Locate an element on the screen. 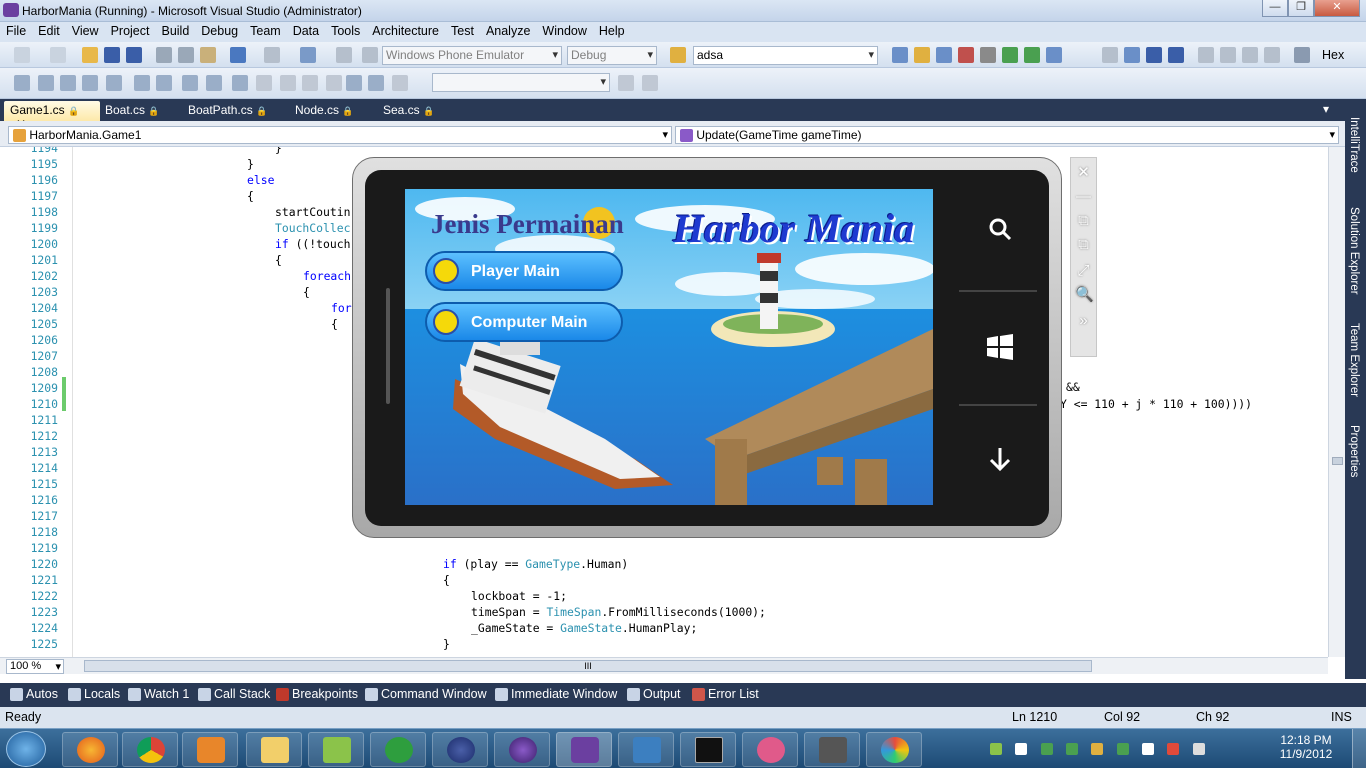 Image resolution: width=1366 pixels, height=768 pixels. save-icon is located at coordinates (112, 55).